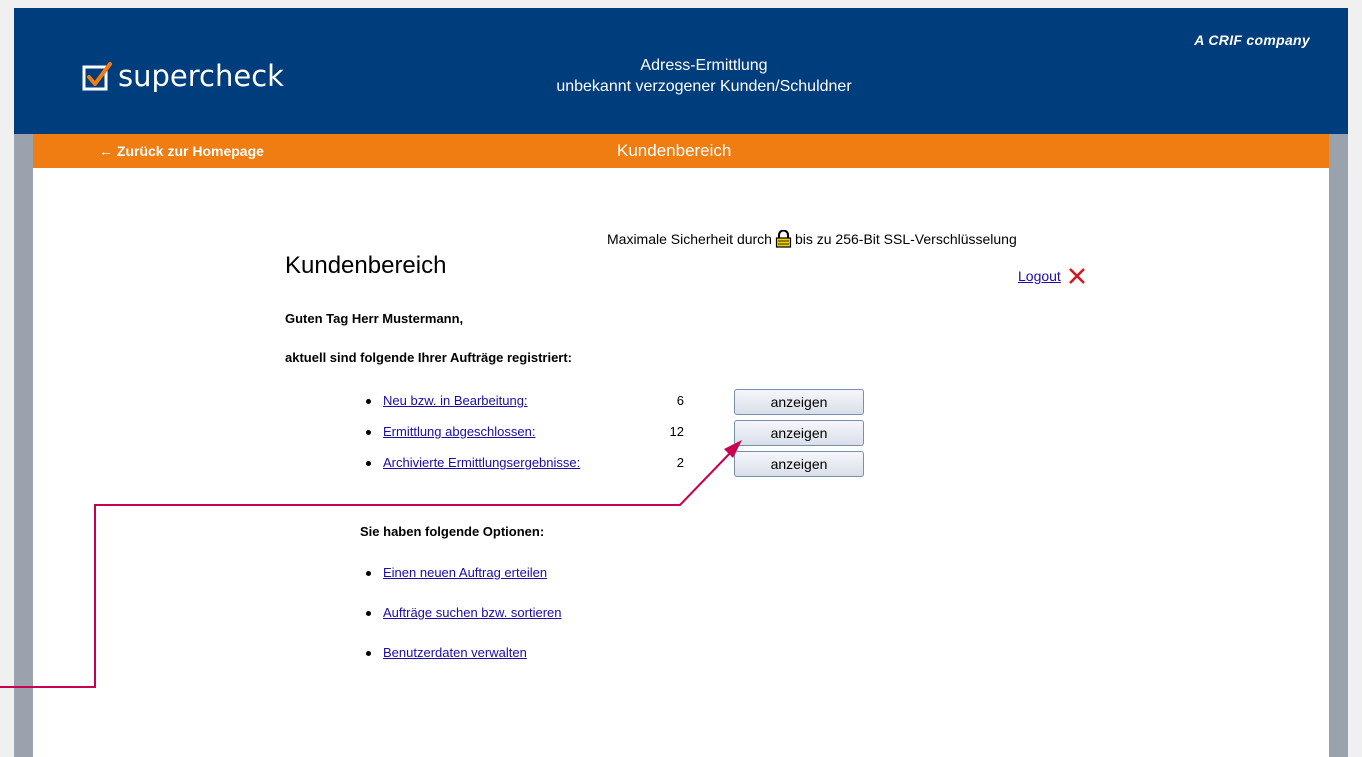 This screenshot has width=1362, height=757. I want to click on show-new-orders-button: anzeigen, so click(799, 402).